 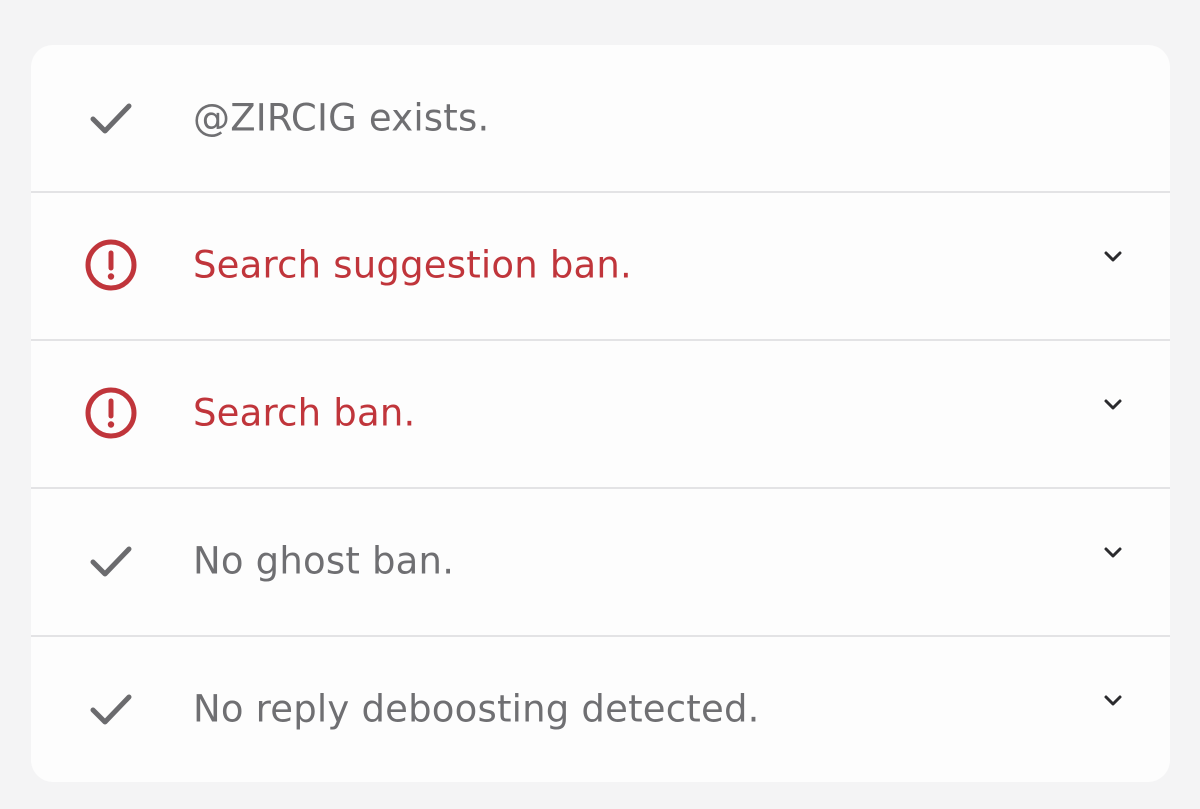 I want to click on result-label: Search suggestion ban., so click(x=413, y=265).